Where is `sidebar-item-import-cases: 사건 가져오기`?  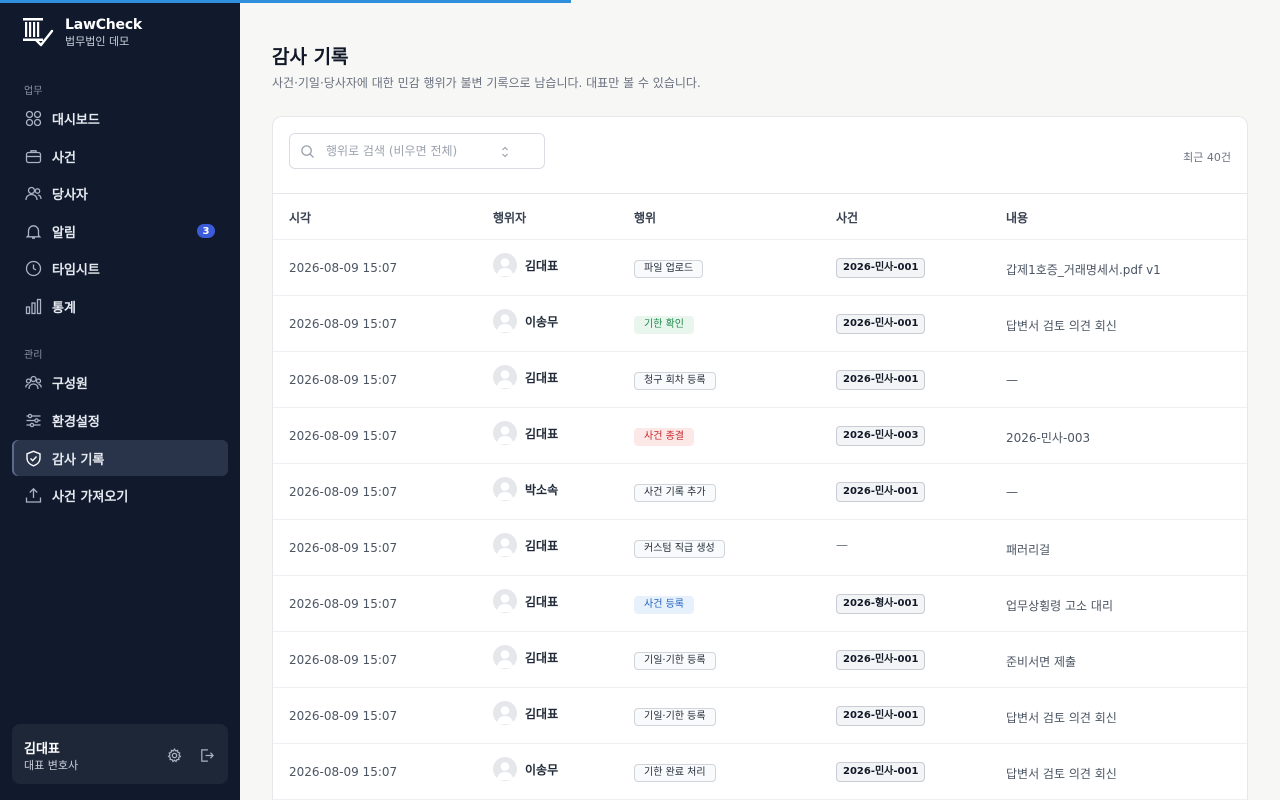
sidebar-item-import-cases: 사건 가져오기 is located at coordinates (120, 495).